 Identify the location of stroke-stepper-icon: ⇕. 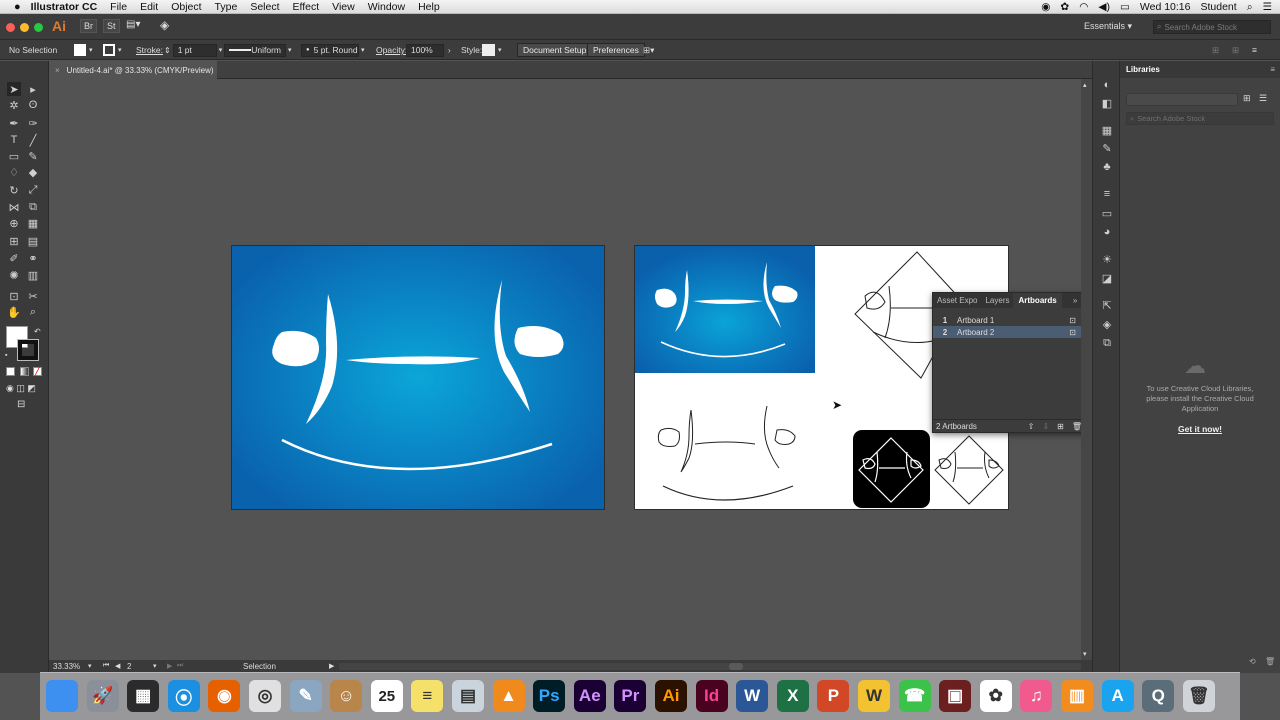
(167, 50).